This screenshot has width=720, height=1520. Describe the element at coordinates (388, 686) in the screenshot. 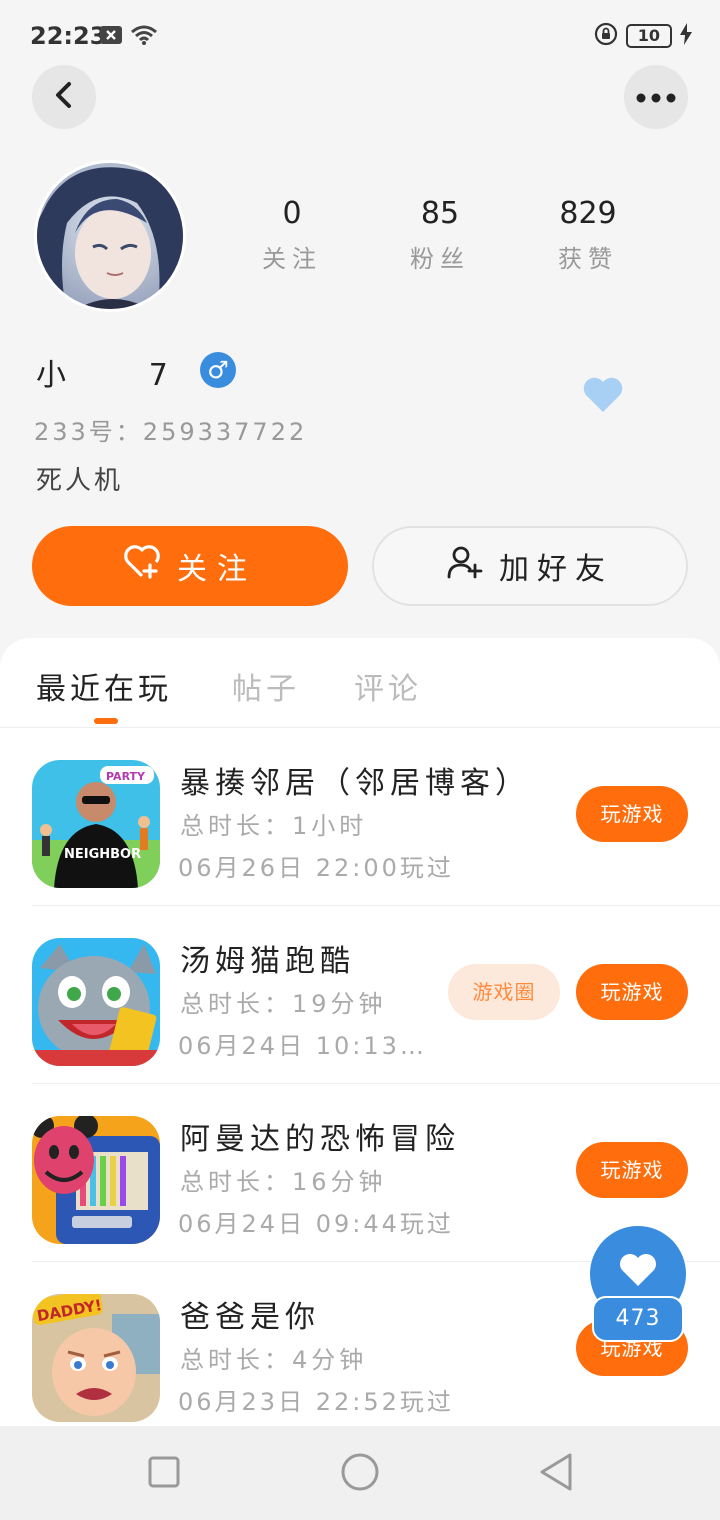

I see `tab-comments: 评论` at that location.